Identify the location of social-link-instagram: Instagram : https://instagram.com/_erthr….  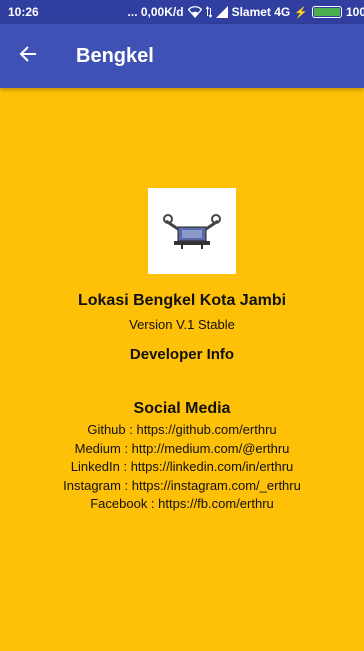
(182, 485).